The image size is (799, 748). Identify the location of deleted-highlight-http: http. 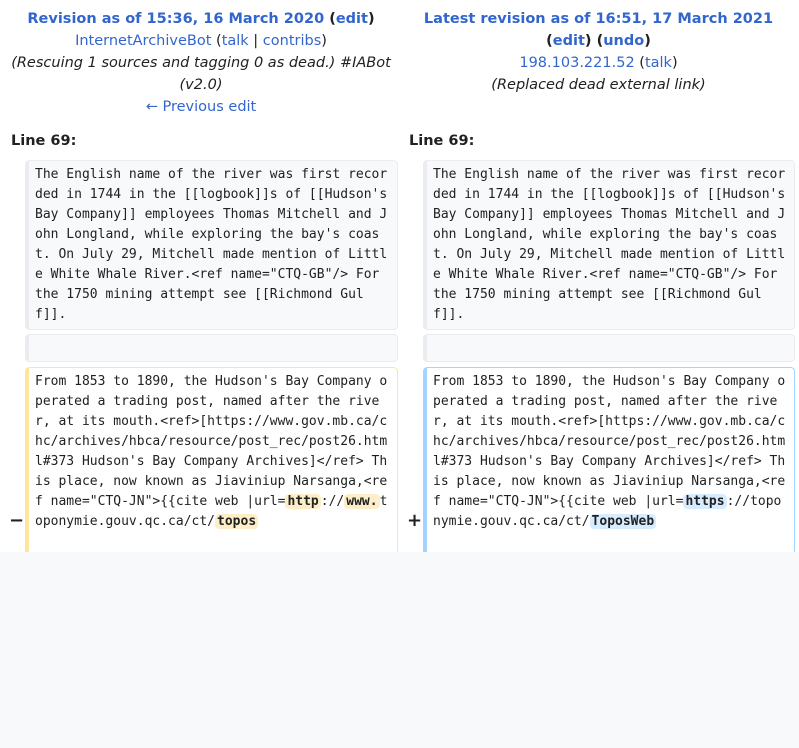
(303, 501).